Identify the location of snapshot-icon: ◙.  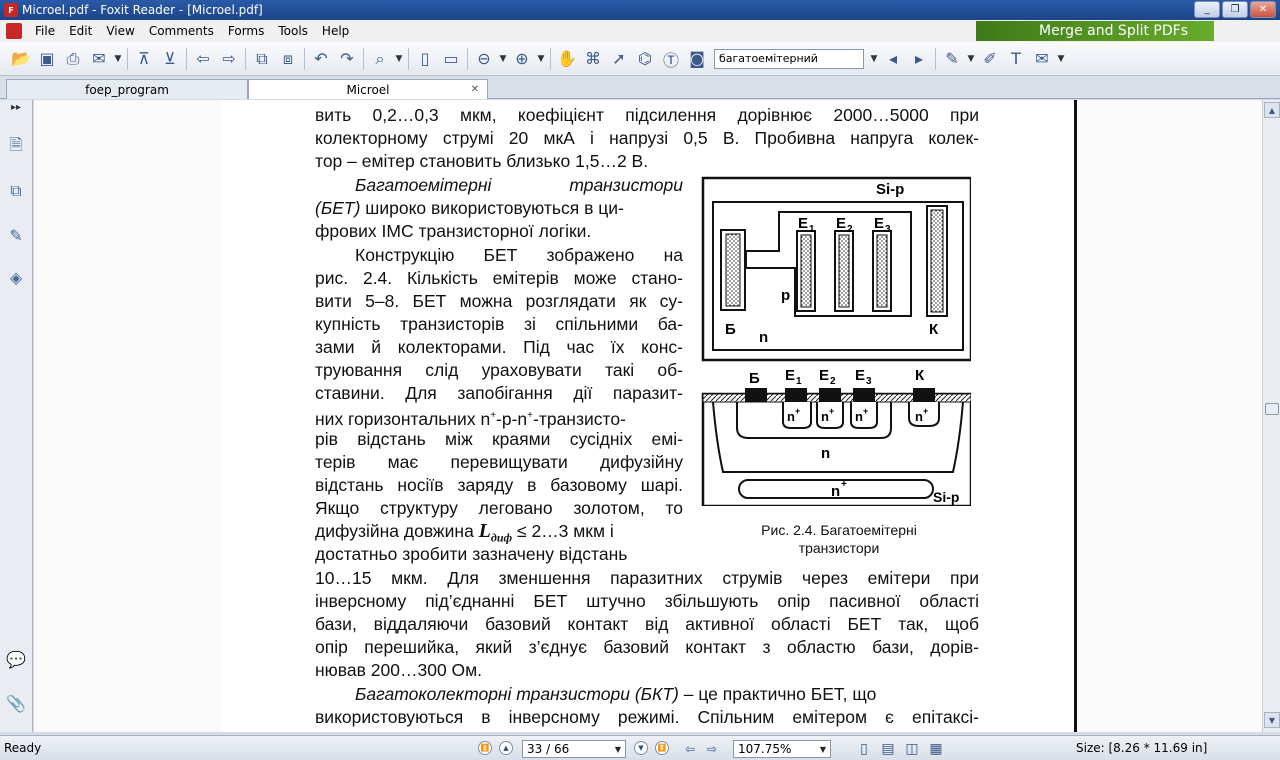
(697, 59).